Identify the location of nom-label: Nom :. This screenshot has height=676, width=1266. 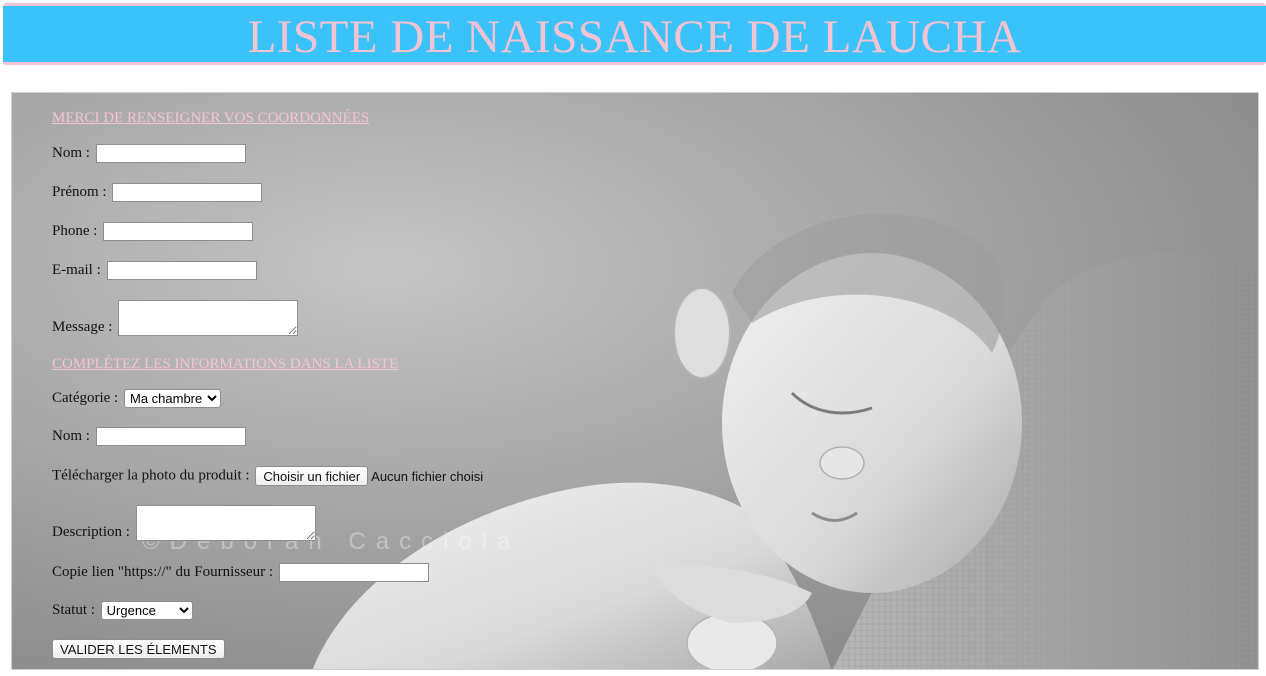
(71, 153).